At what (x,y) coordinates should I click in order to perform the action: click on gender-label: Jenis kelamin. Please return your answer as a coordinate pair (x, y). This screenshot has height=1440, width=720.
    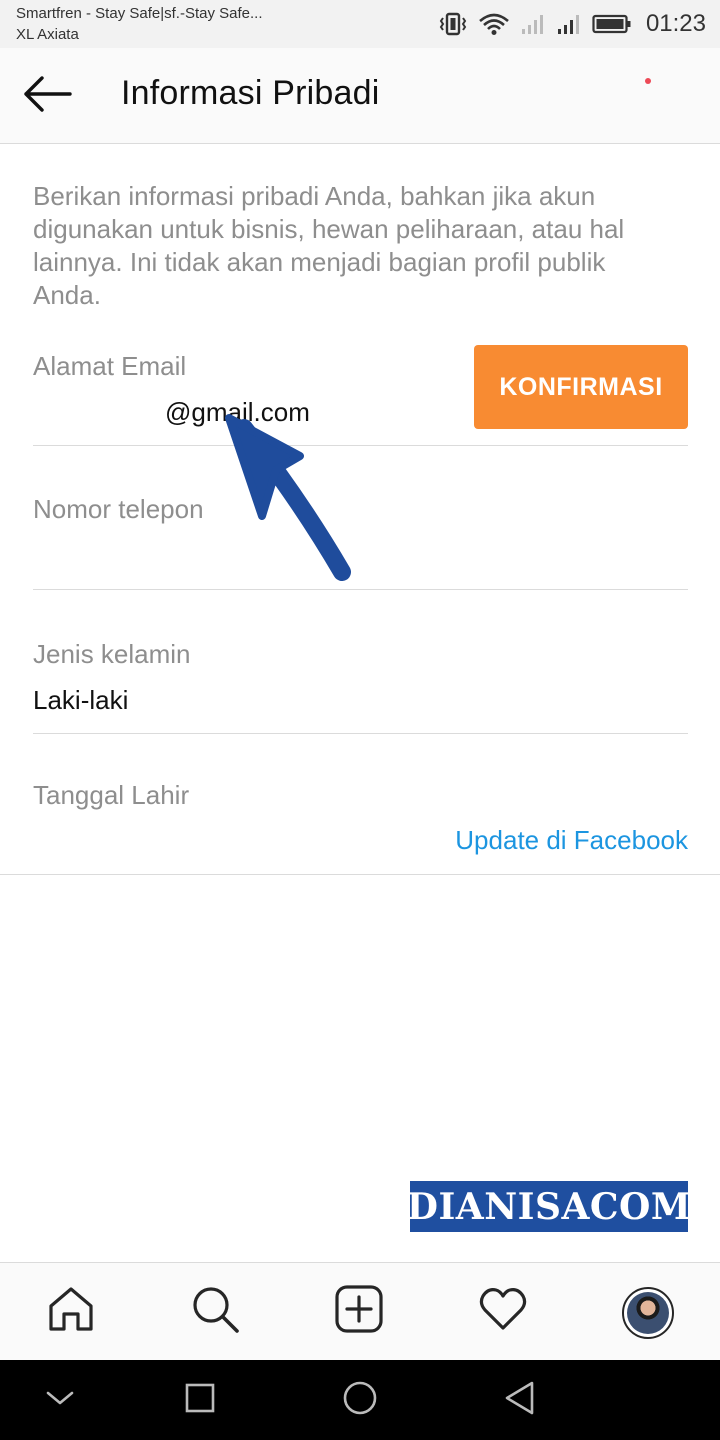
    Looking at the image, I should click on (112, 654).